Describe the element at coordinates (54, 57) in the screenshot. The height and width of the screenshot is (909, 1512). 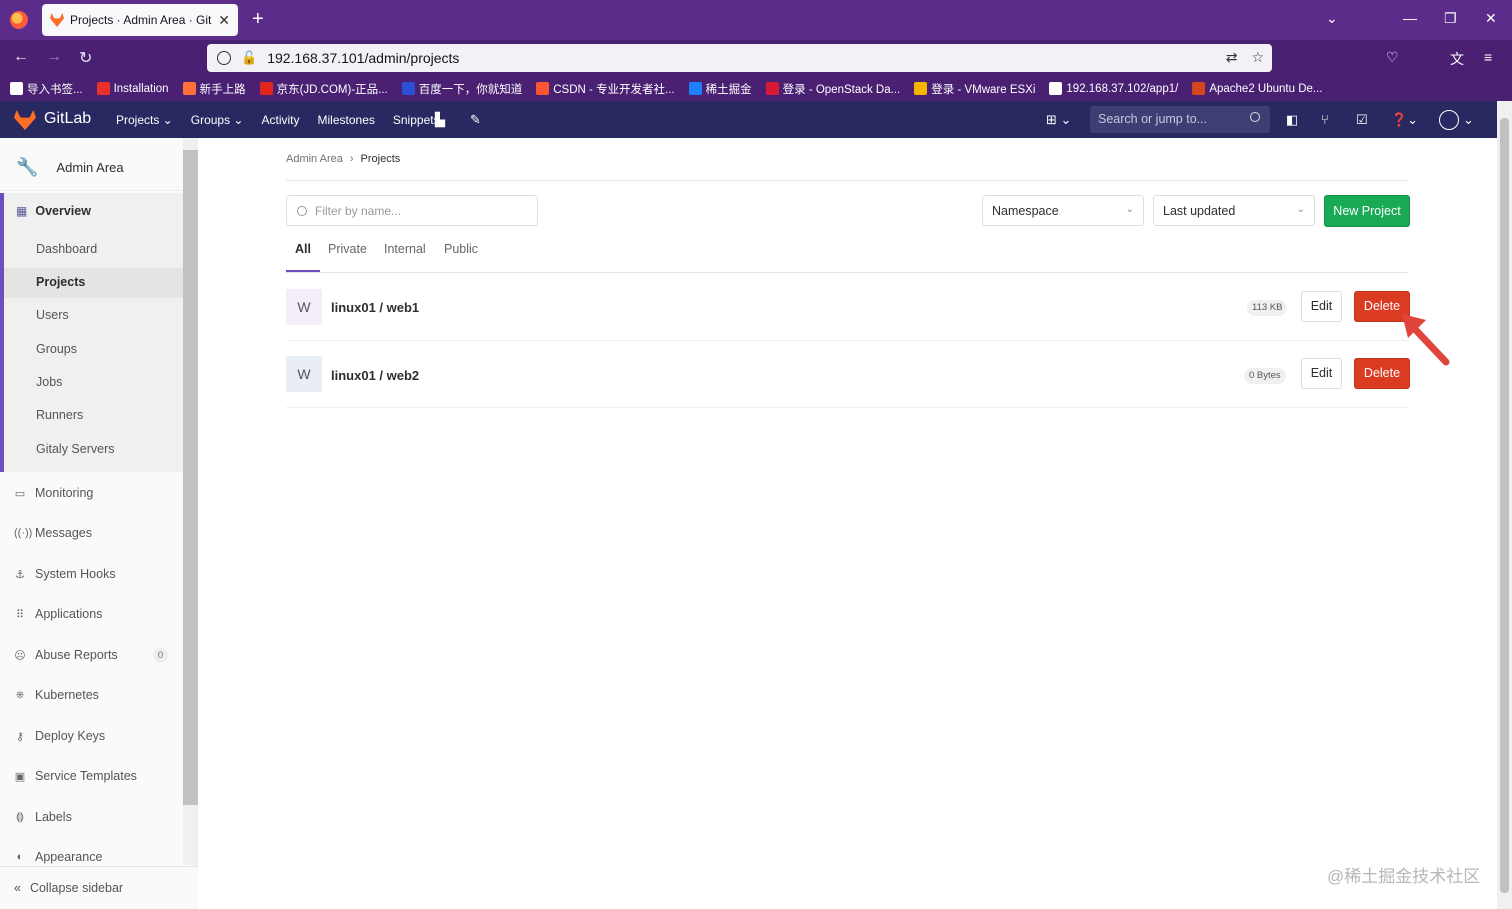
I see `forward-icon: →` at that location.